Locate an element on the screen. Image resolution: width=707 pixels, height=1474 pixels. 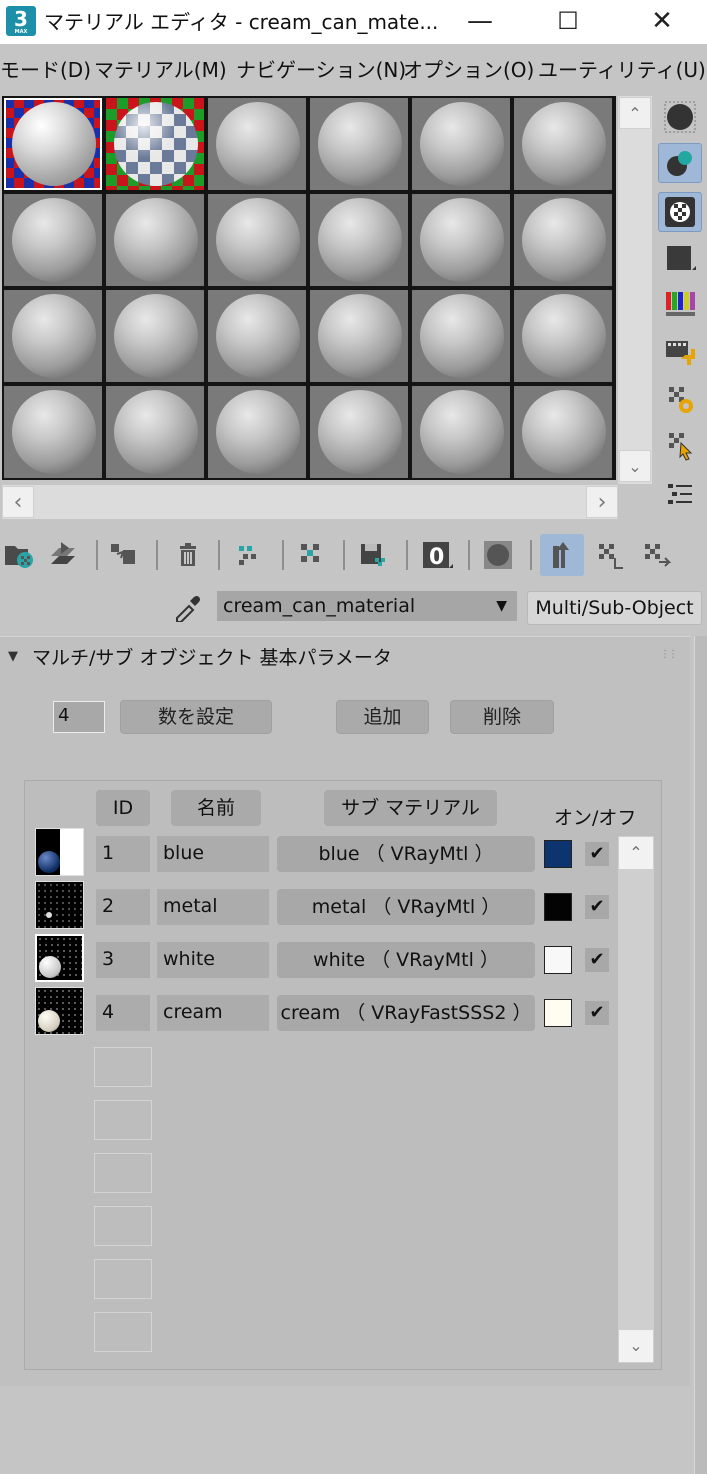
sub-material-name-field: cream is located at coordinates (213, 1013).